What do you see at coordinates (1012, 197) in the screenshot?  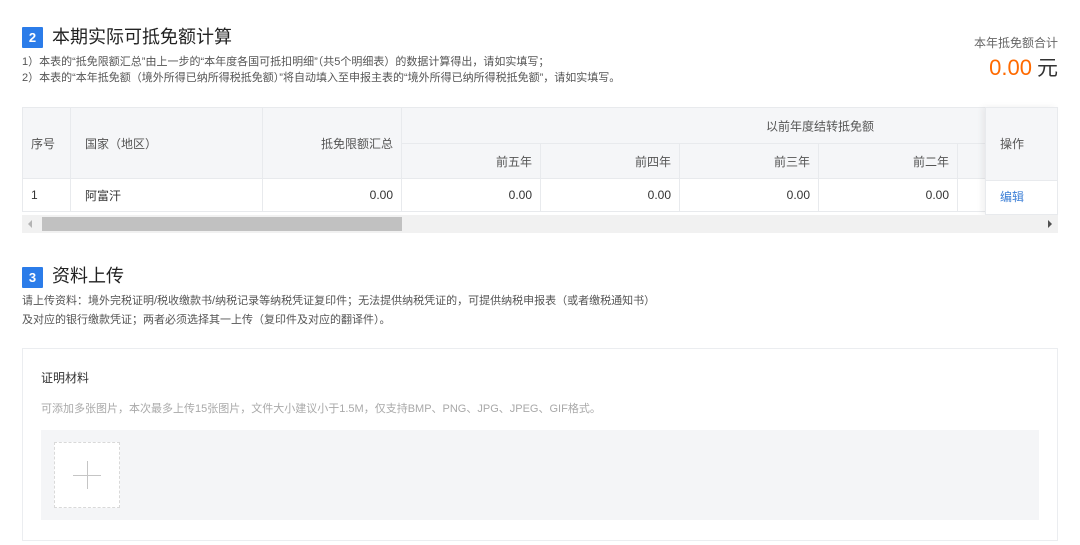 I see `edit-link: 编辑` at bounding box center [1012, 197].